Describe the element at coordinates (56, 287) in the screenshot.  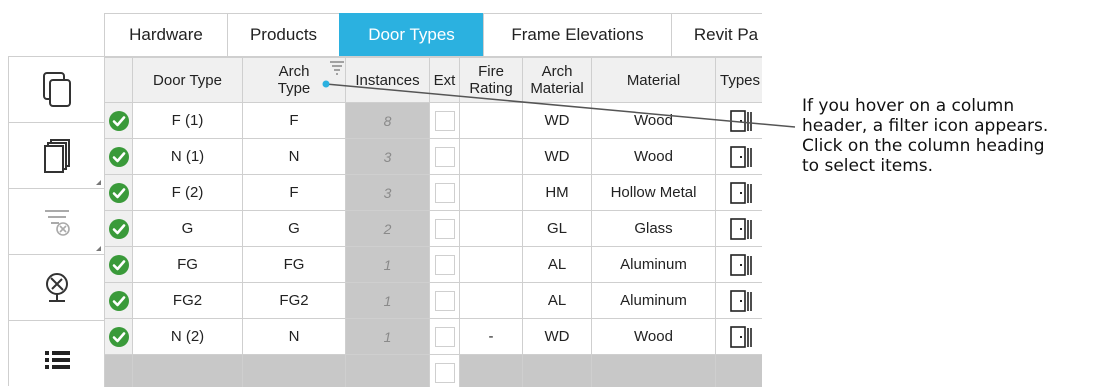
I see `globe-button` at that location.